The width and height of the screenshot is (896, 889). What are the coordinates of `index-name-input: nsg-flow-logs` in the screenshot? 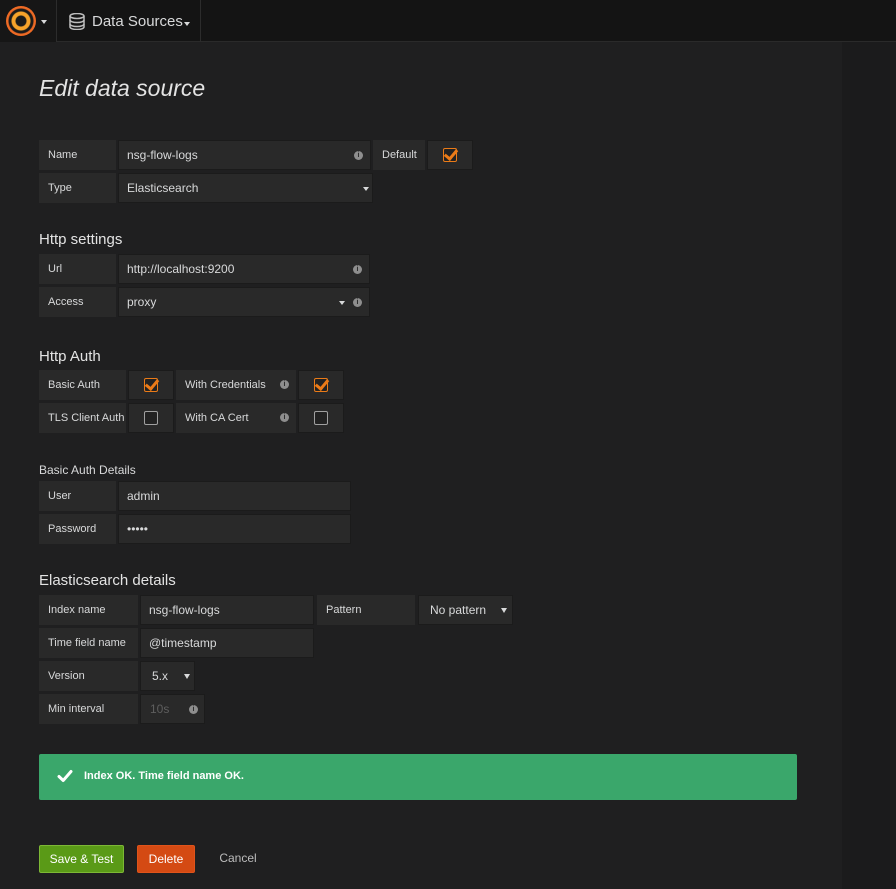 It's located at (227, 610).